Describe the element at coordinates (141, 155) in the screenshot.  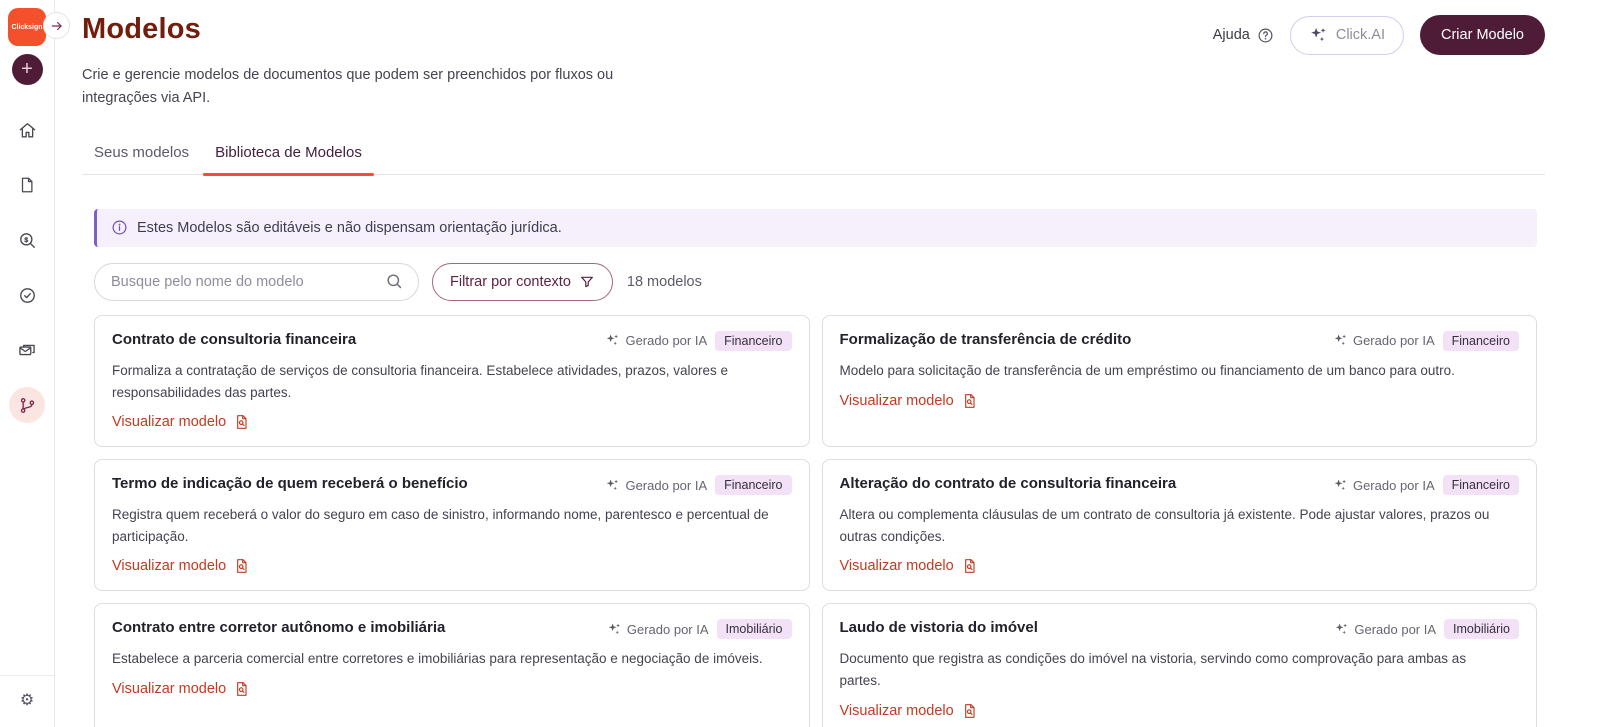
I see `tab-seus-modelos: Seus modelos` at that location.